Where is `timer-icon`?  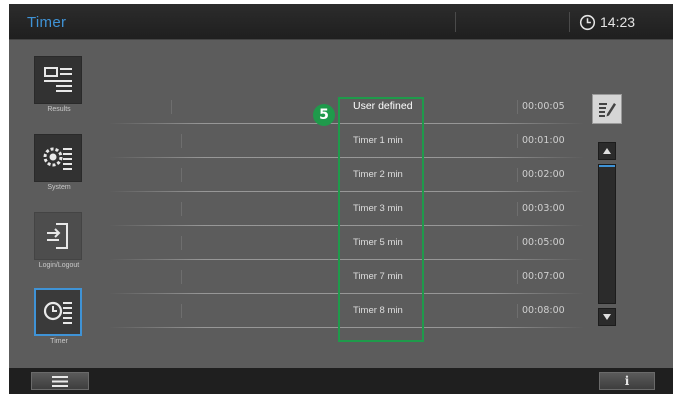 timer-icon is located at coordinates (57, 312).